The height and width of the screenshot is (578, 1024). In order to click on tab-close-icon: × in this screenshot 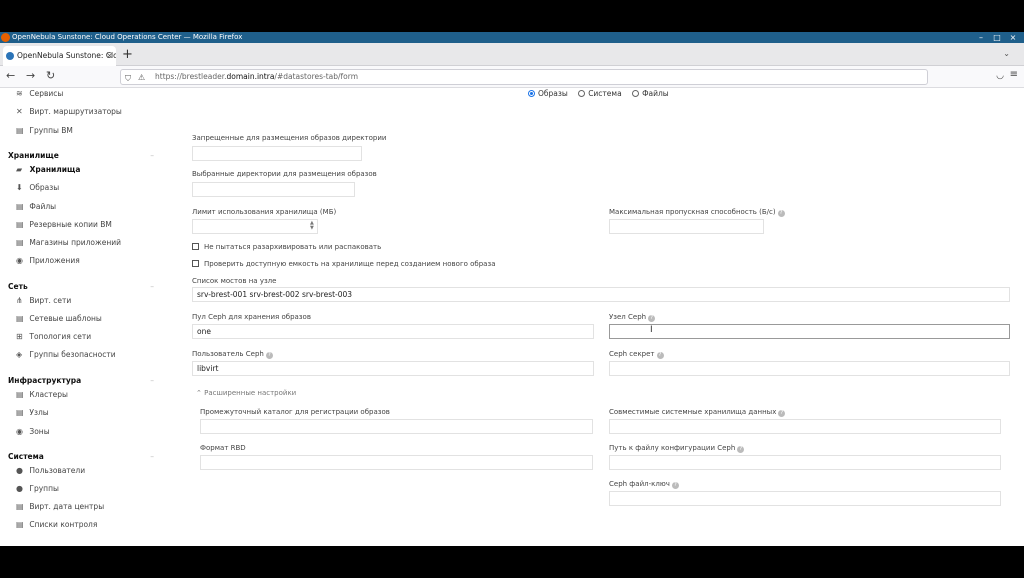, I will do `click(109, 56)`.